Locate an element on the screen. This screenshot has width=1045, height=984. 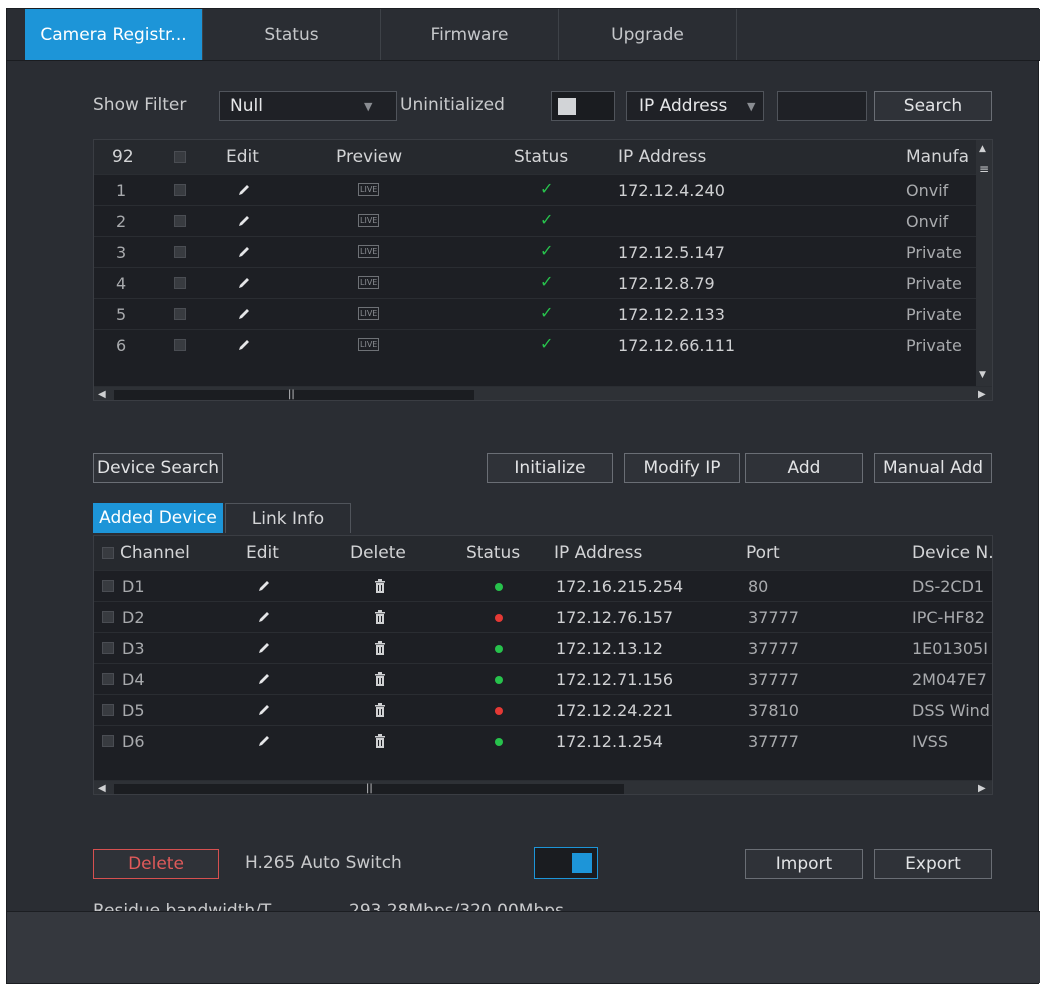
table-row: 6 LIVE ✓ 172.12.66.111 Private is located at coordinates (543, 344).